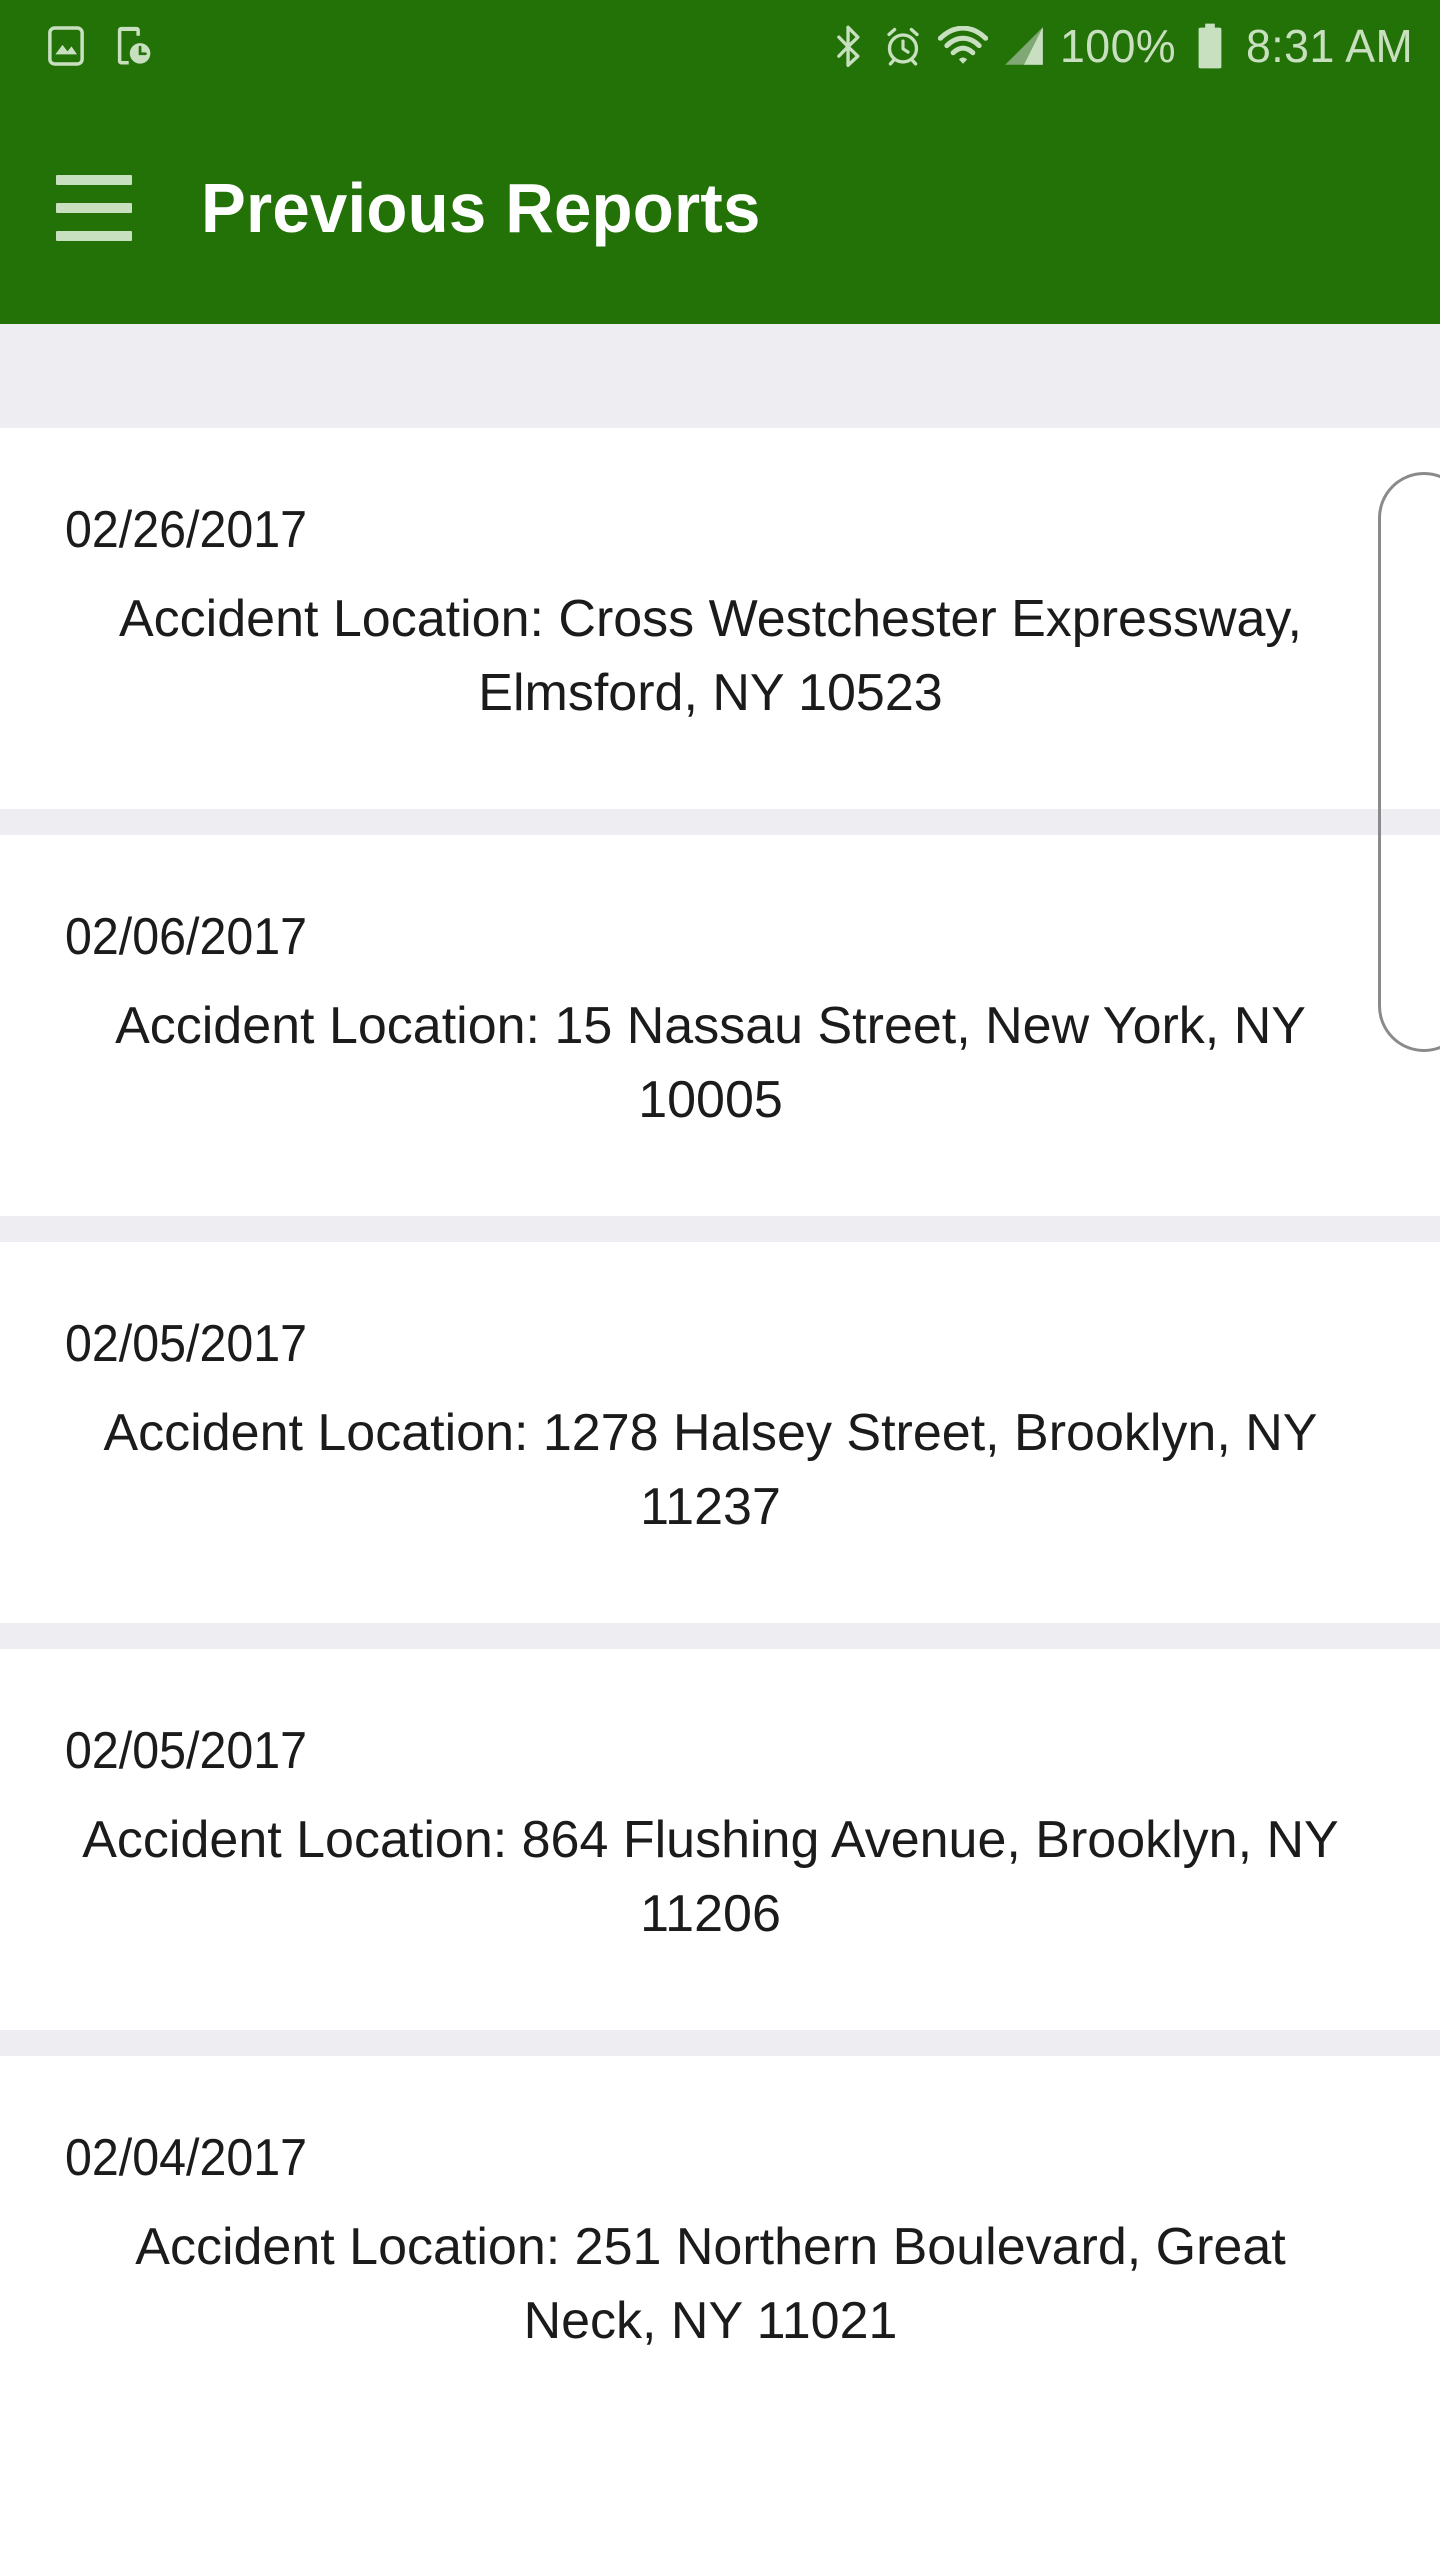  Describe the element at coordinates (1118, 46) in the screenshot. I see `battery-percentage-label: 100%` at that location.